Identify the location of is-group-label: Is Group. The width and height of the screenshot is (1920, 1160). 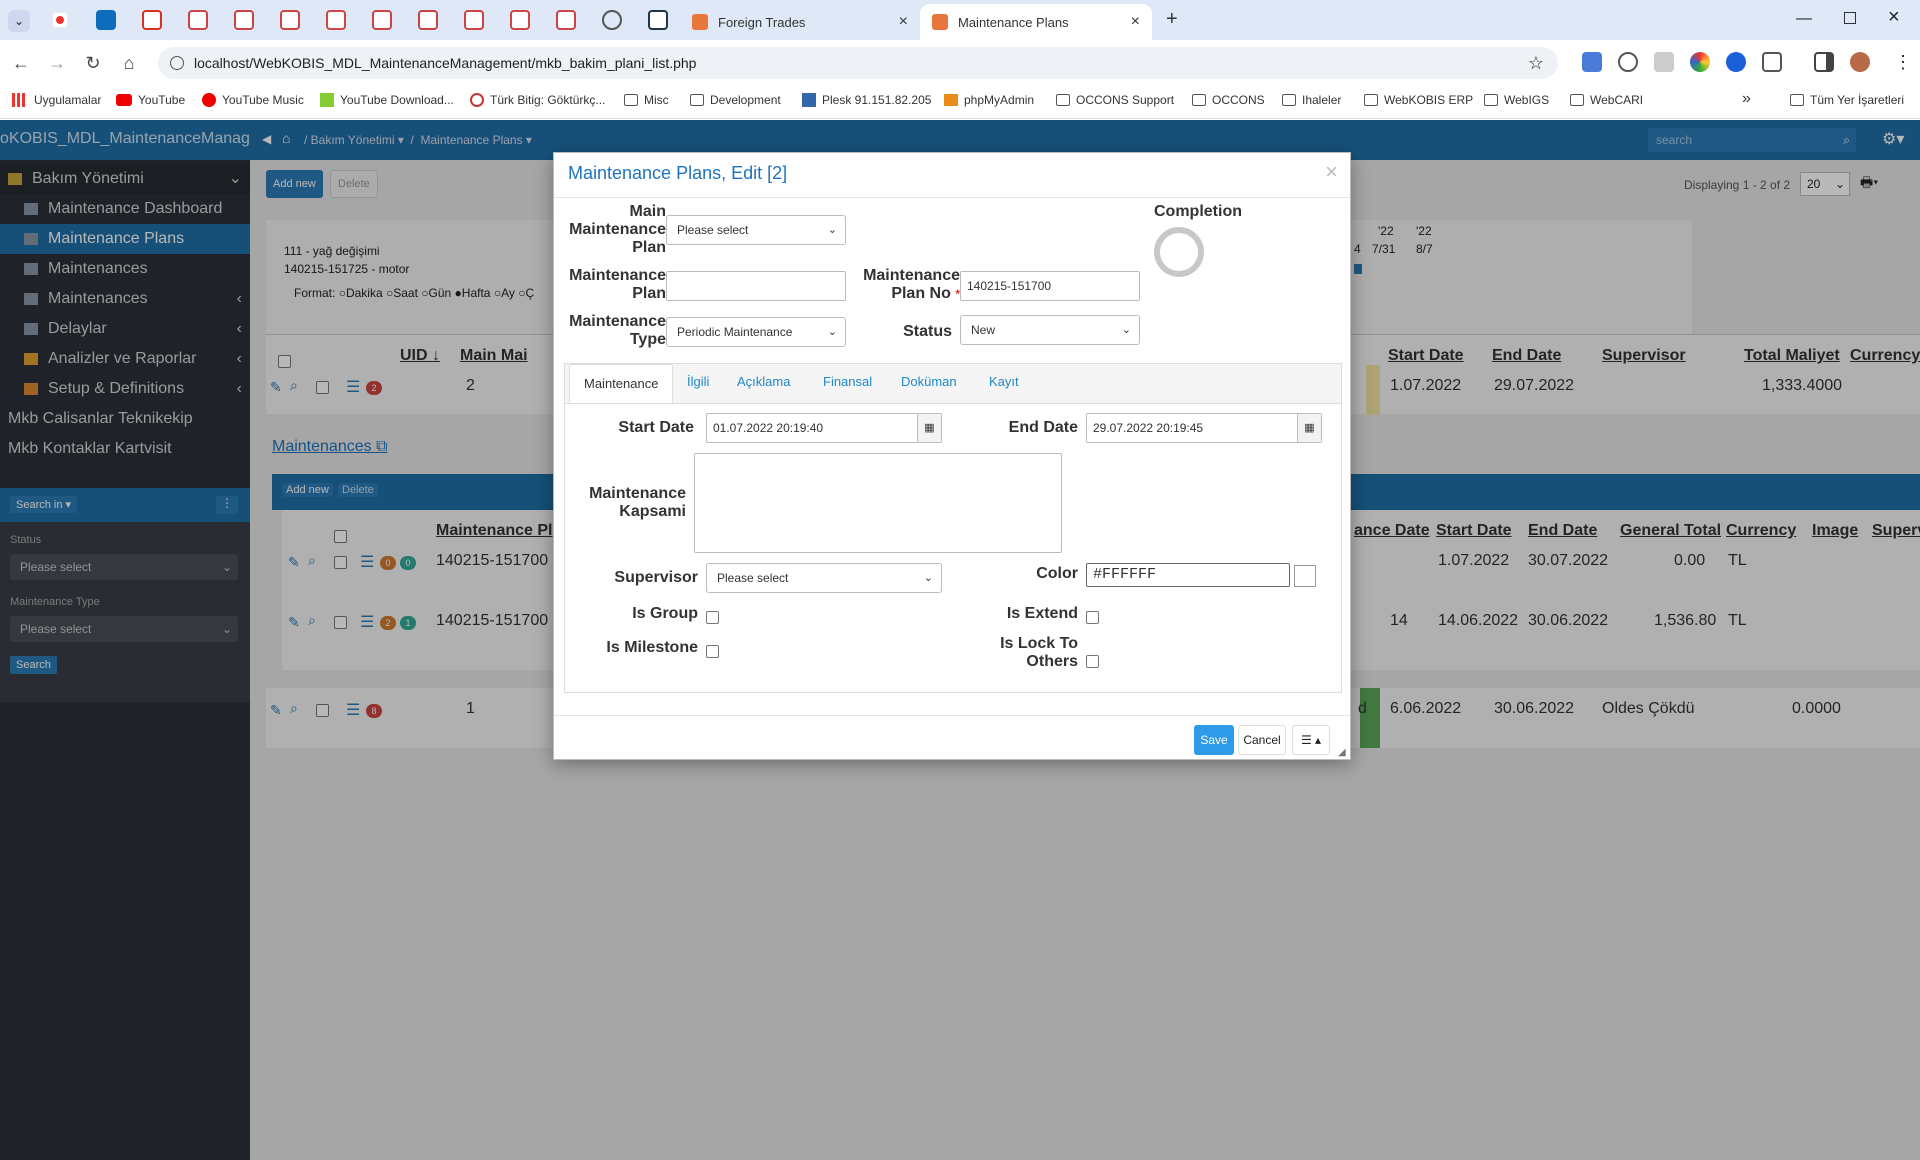
(665, 613).